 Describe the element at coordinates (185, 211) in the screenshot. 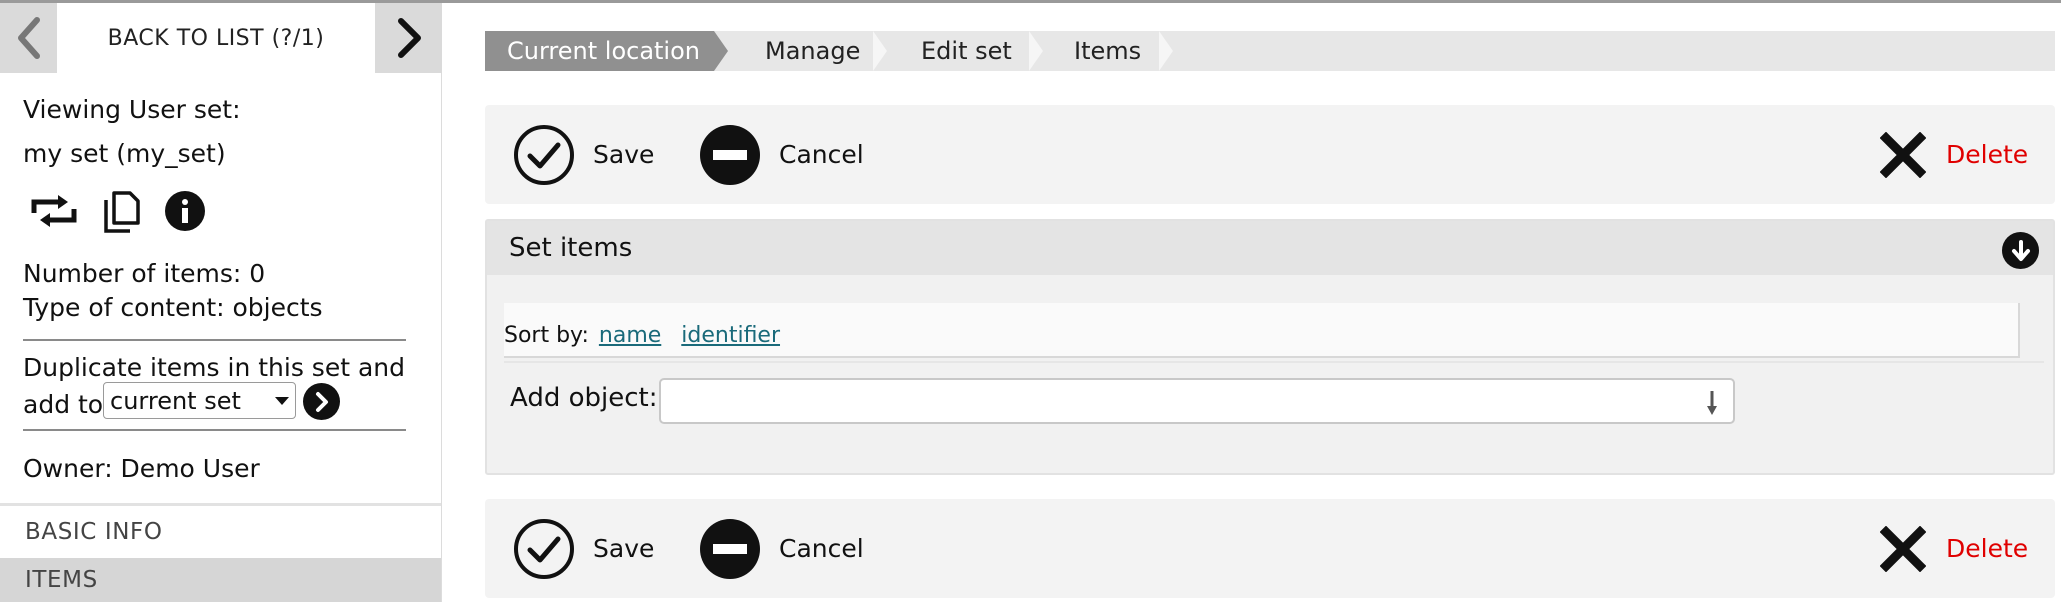

I see `info-icon` at that location.